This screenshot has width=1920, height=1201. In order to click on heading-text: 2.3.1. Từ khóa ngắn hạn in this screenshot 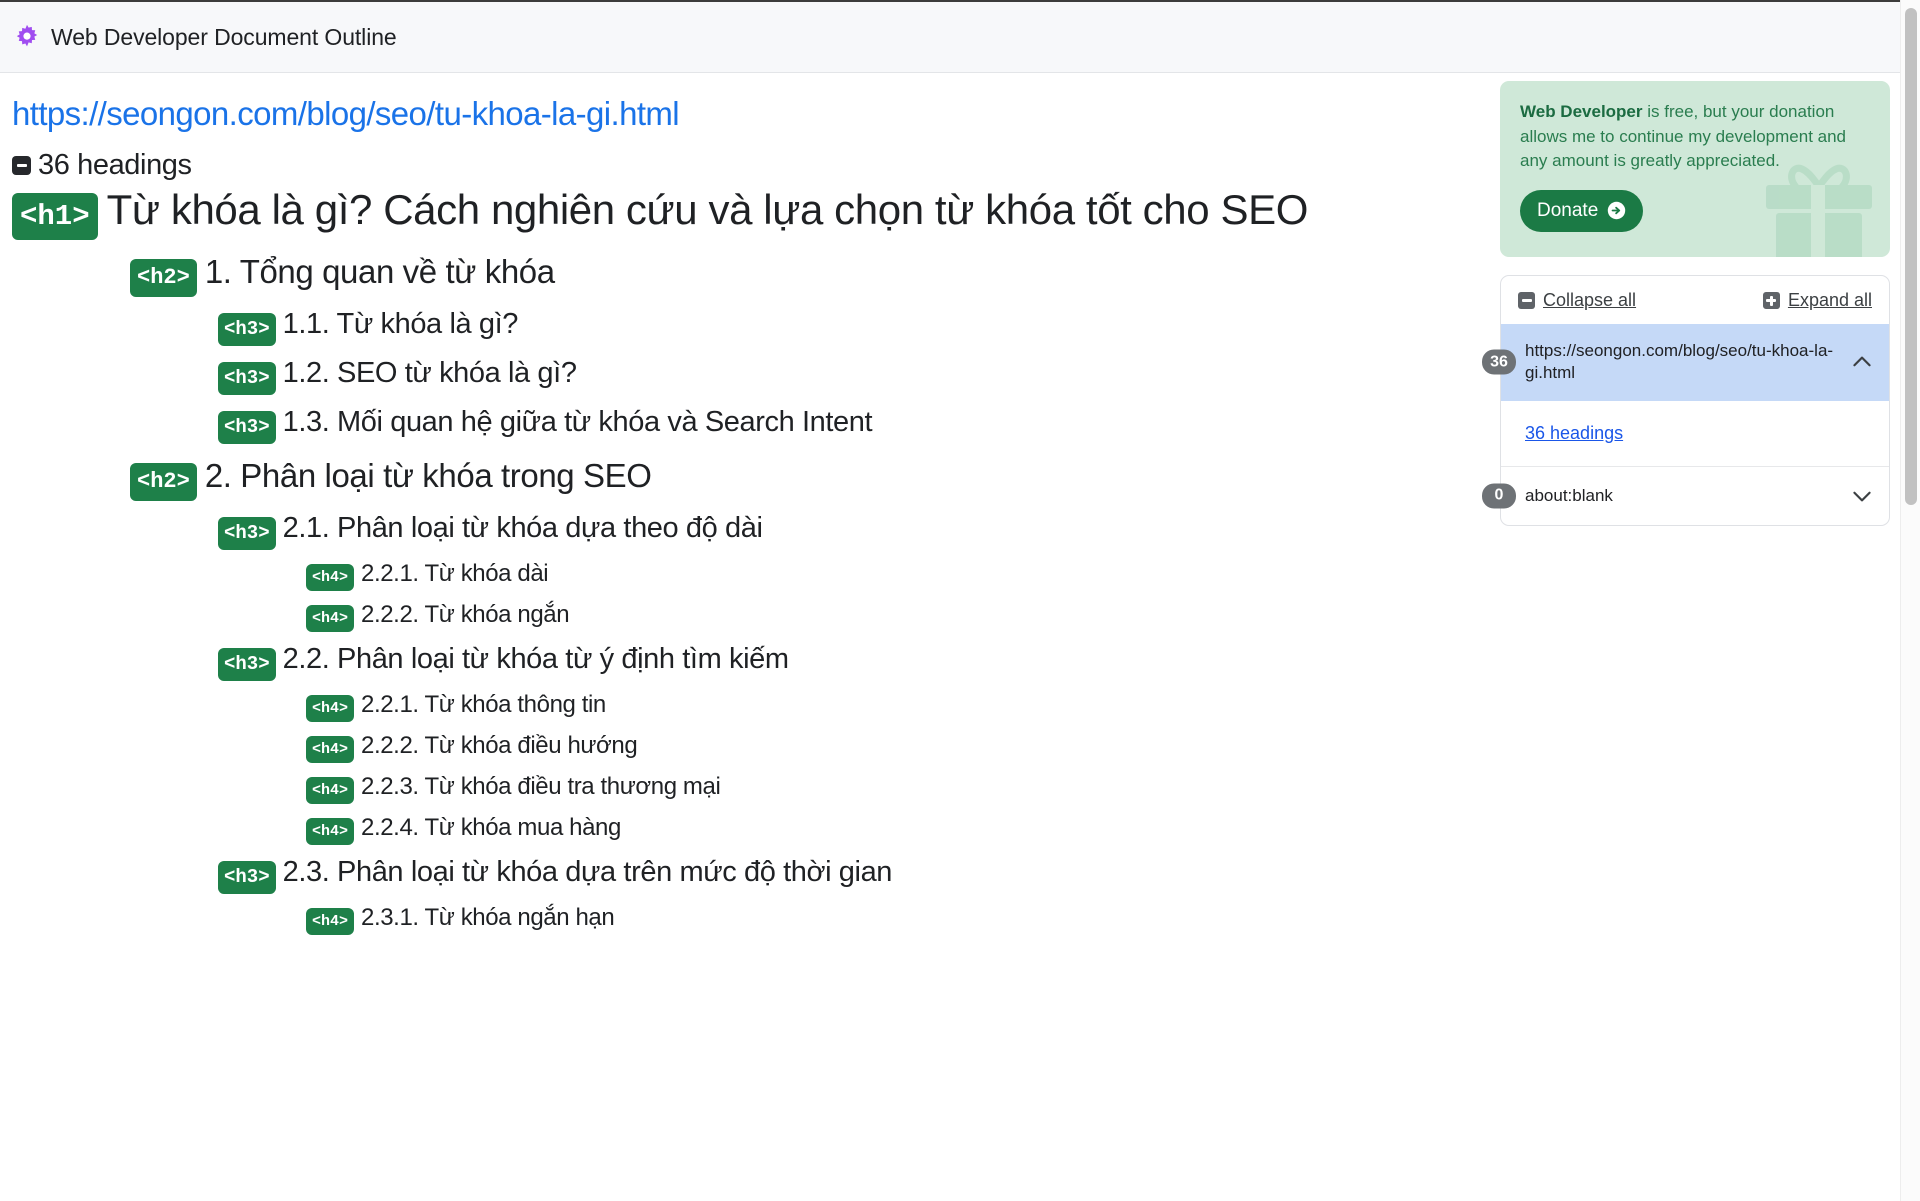, I will do `click(488, 917)`.